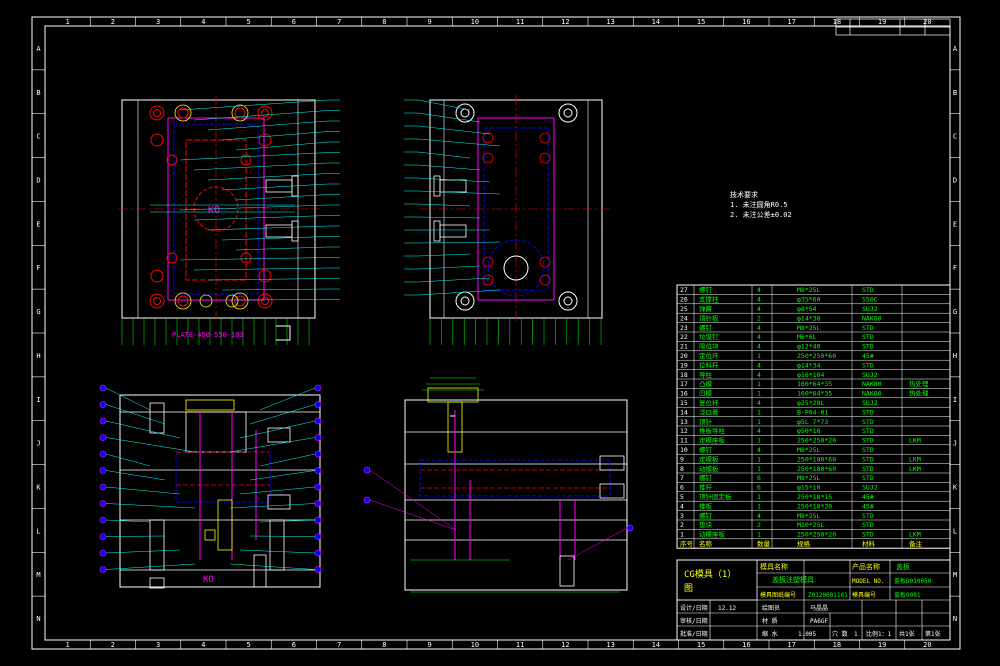 Image resolution: width=1000 pixels, height=666 pixels. I want to click on bom-cell-material: 材料, so click(869, 543).